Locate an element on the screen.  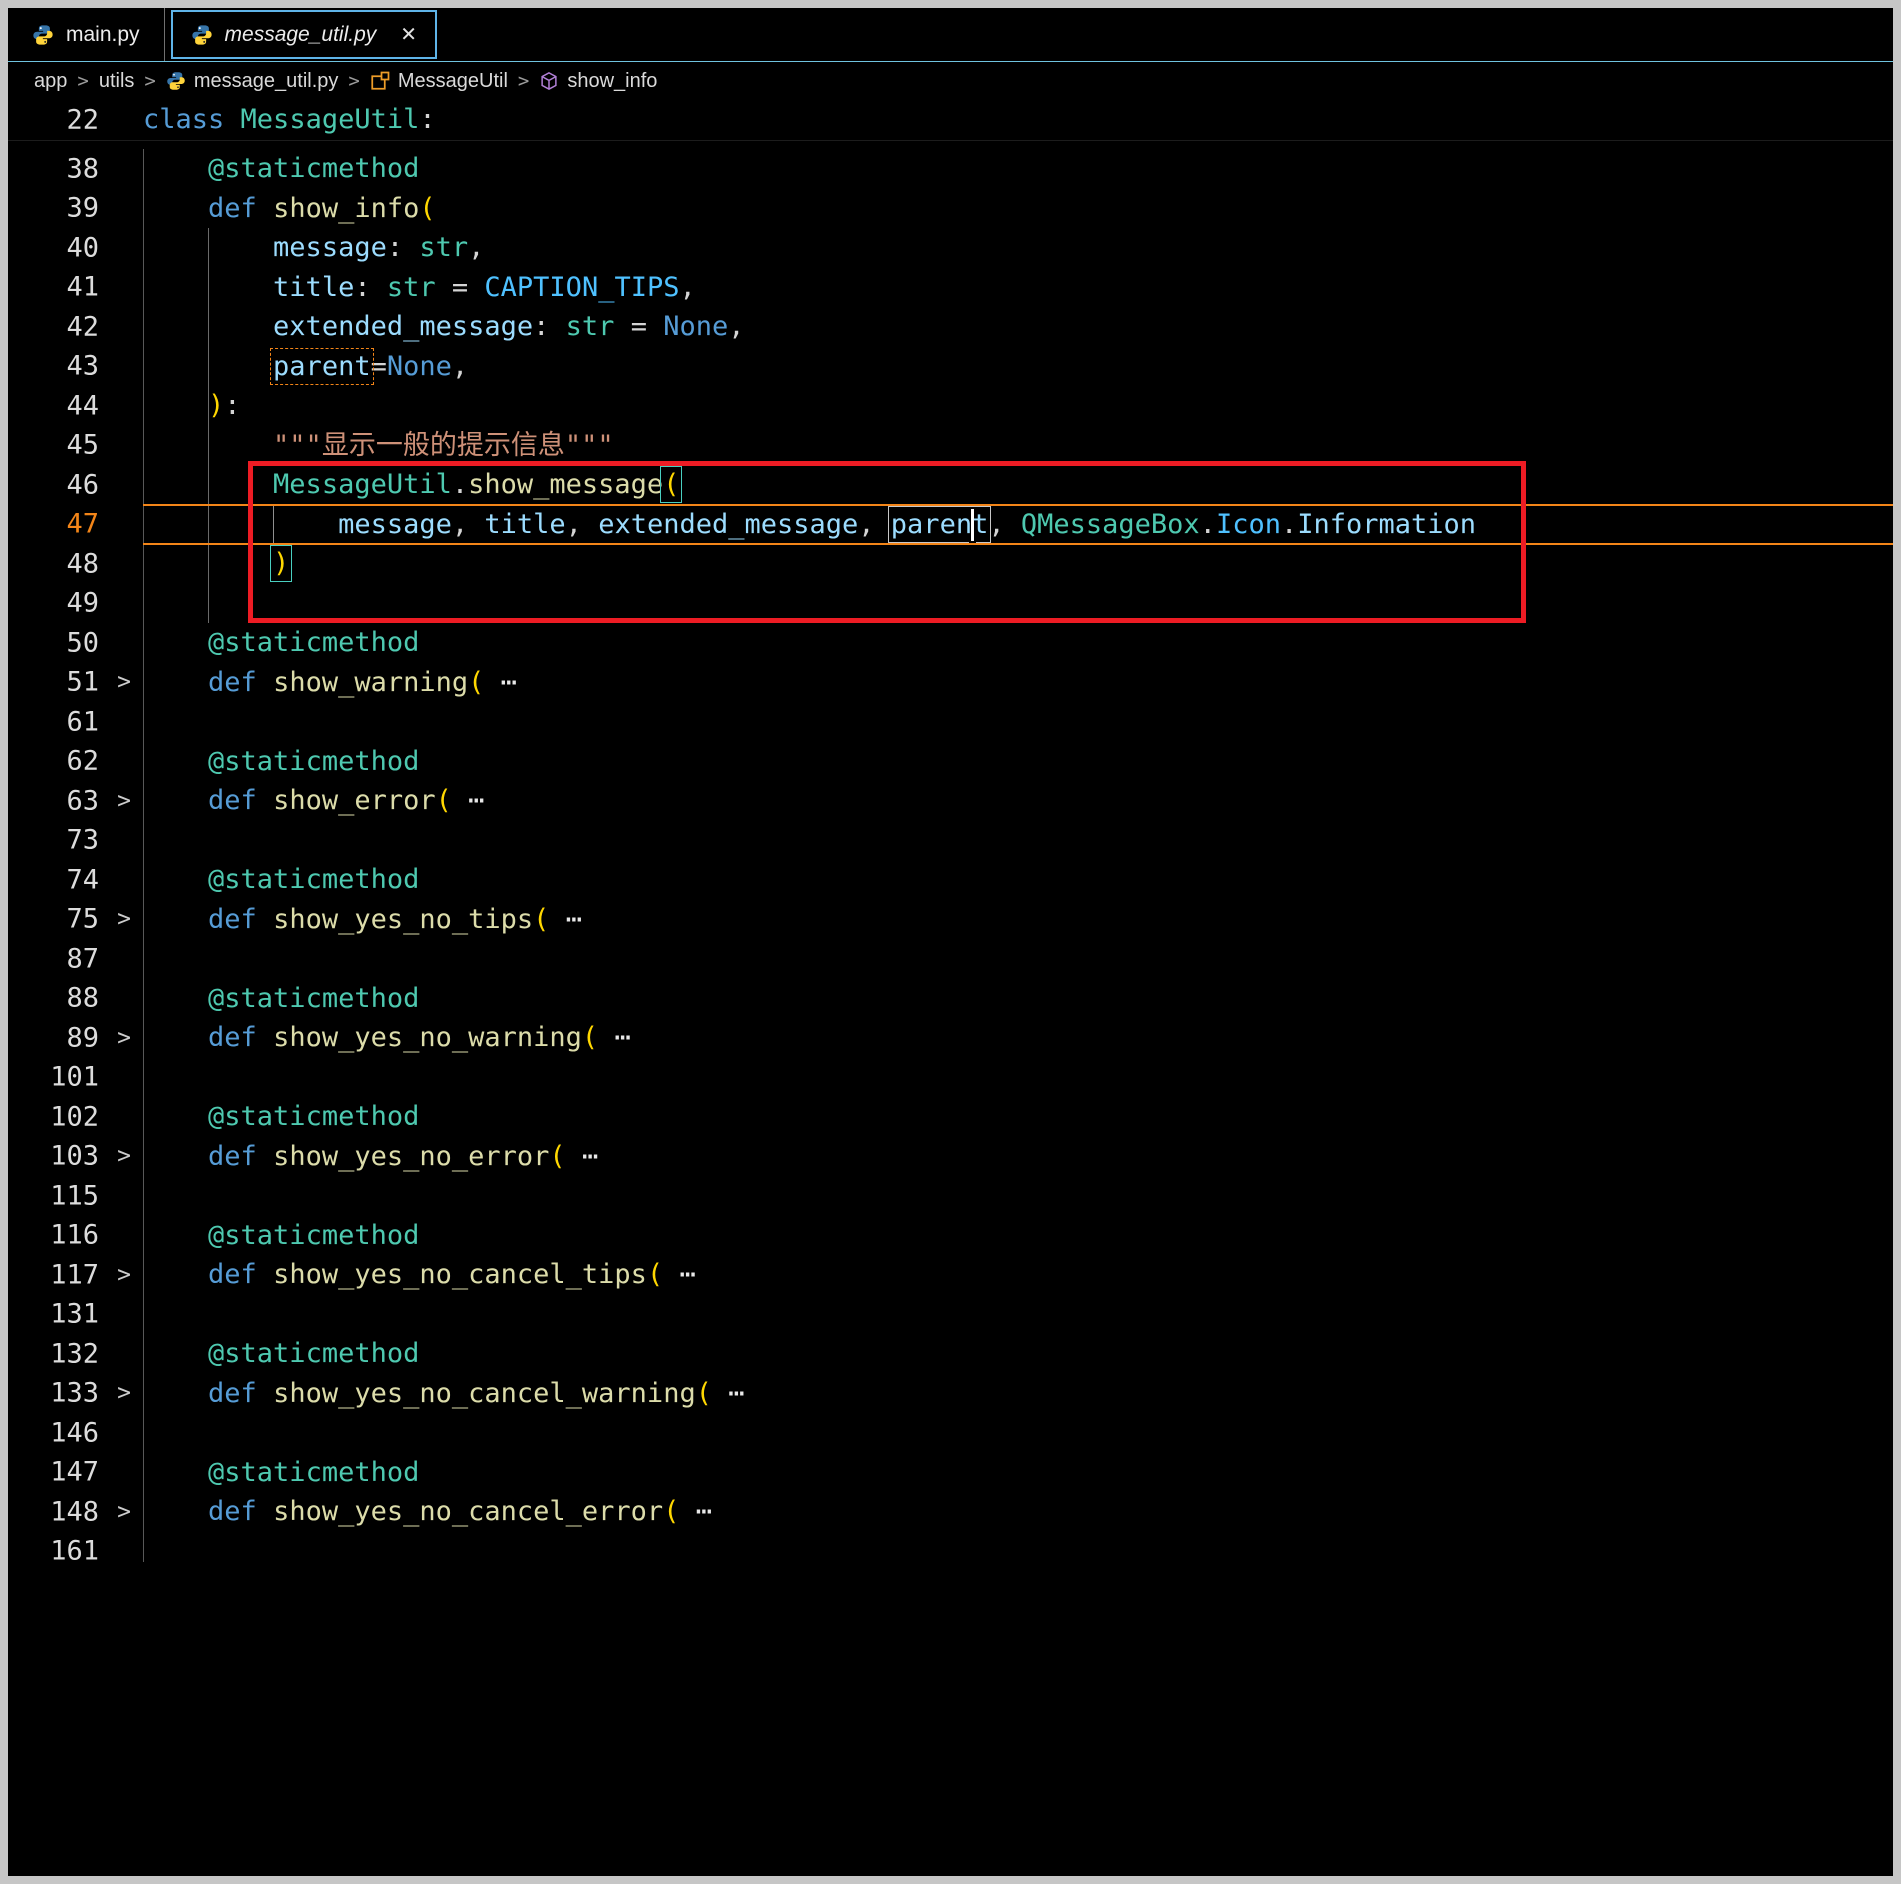
code-line-74: 74 @staticmethod is located at coordinates (950, 880).